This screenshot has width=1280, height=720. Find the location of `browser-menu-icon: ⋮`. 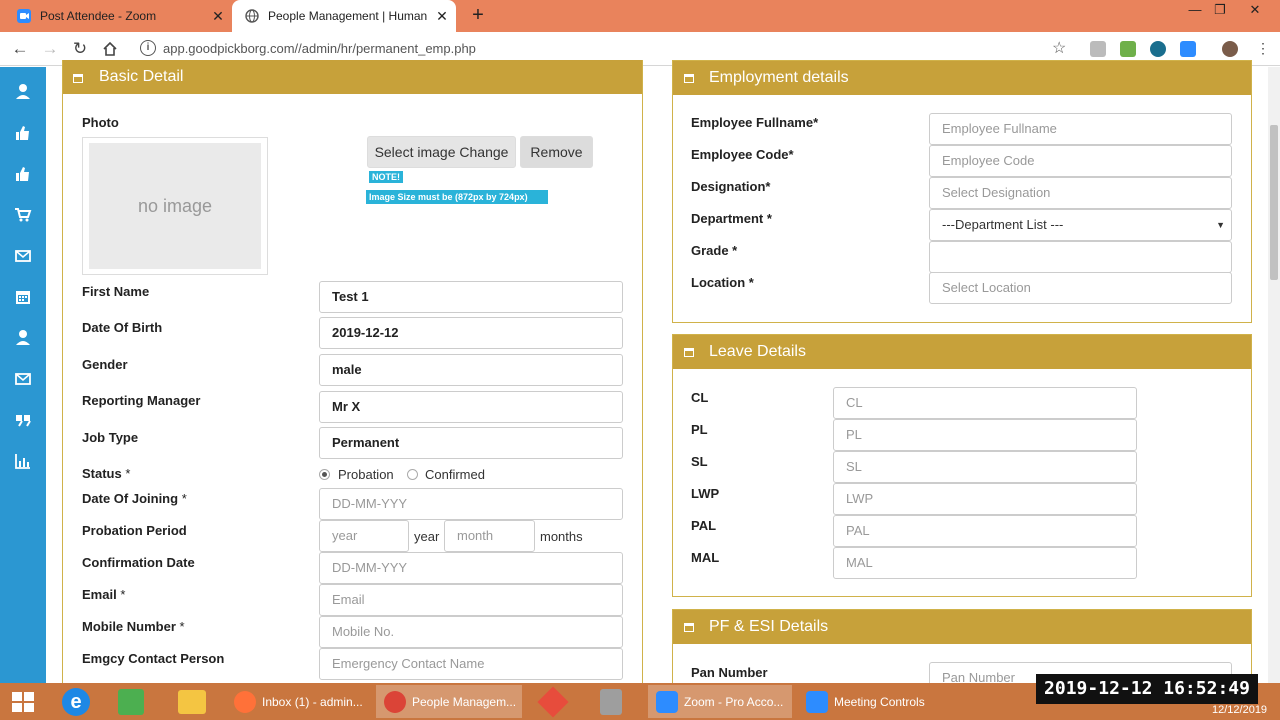

browser-menu-icon: ⋮ is located at coordinates (1264, 49).